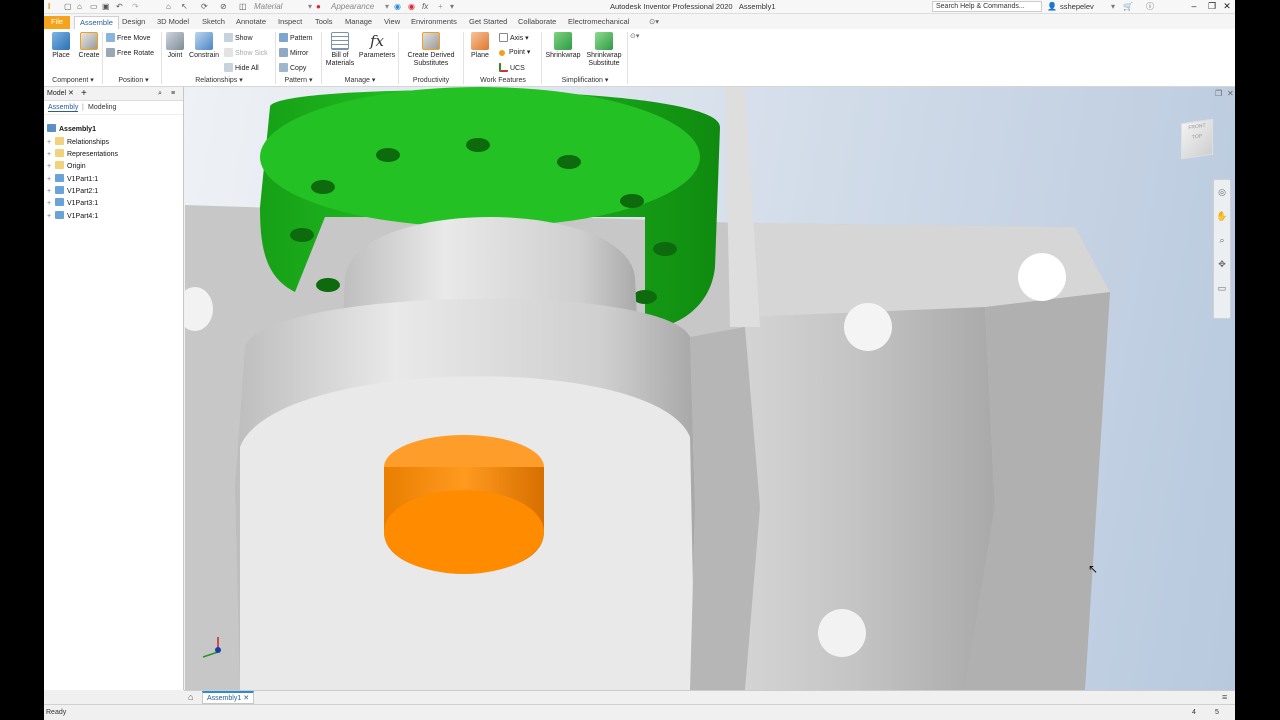 The image size is (1280, 720). I want to click on group-label-pattern: Pattern ▾, so click(298, 80).